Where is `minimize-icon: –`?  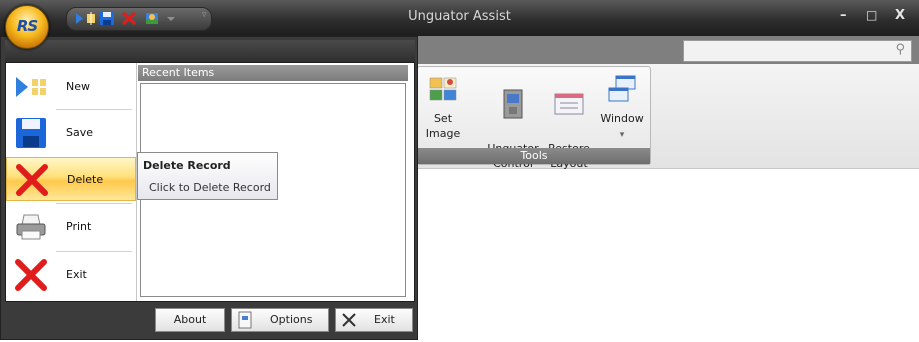
minimize-icon: – is located at coordinates (843, 15).